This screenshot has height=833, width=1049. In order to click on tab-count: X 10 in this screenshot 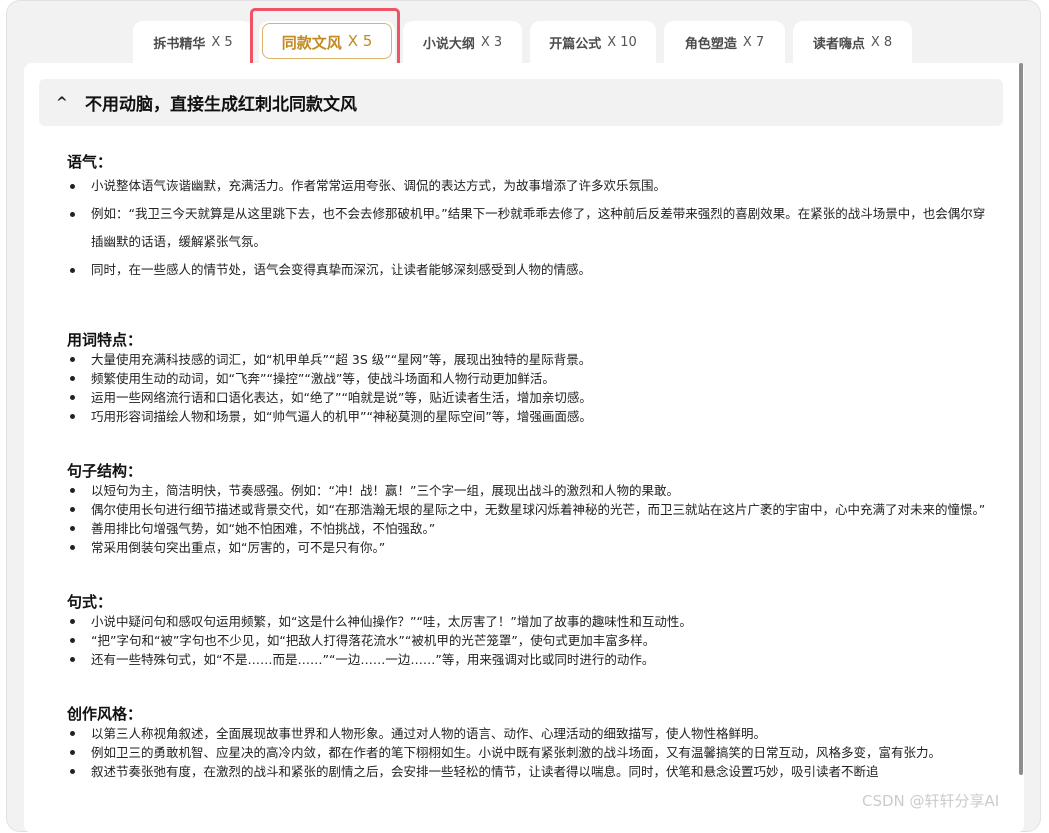, I will do `click(622, 42)`.